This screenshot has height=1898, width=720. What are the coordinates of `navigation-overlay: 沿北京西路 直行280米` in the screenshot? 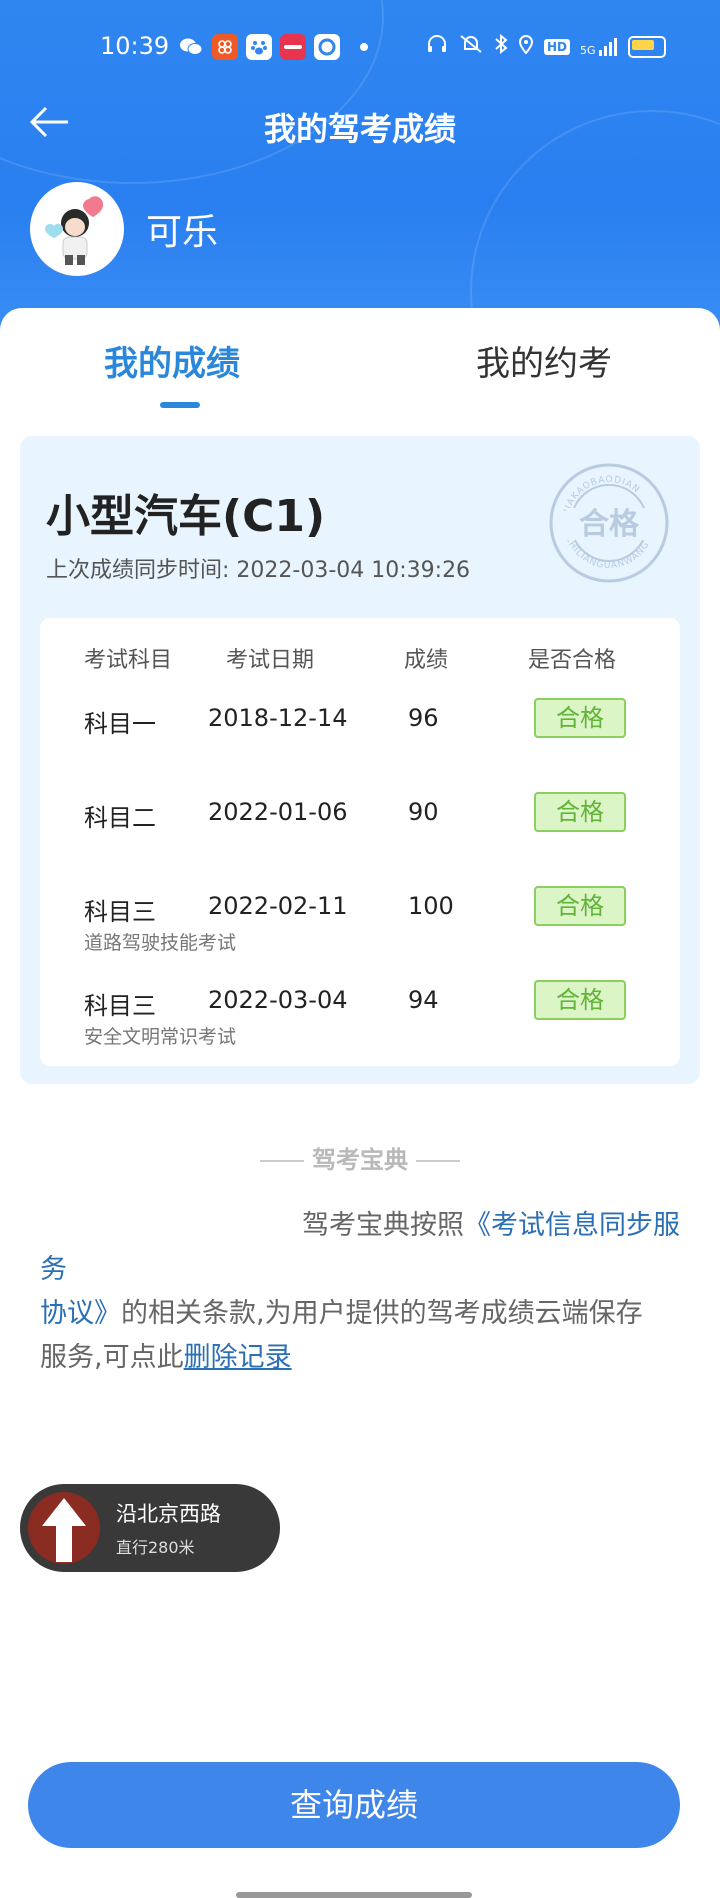 It's located at (150, 1528).